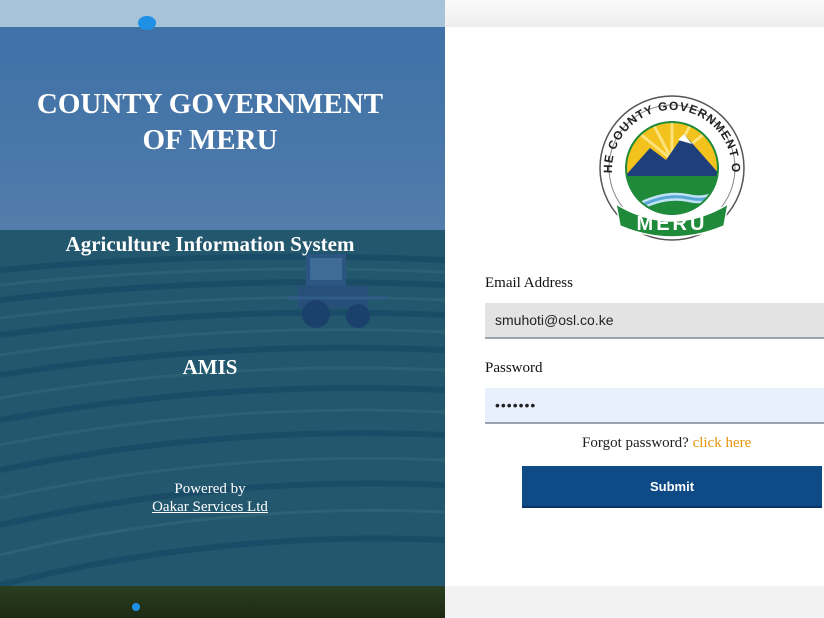 Image resolution: width=824 pixels, height=618 pixels. I want to click on powered-by: Powered by Oakar Services Ltd, so click(210, 498).